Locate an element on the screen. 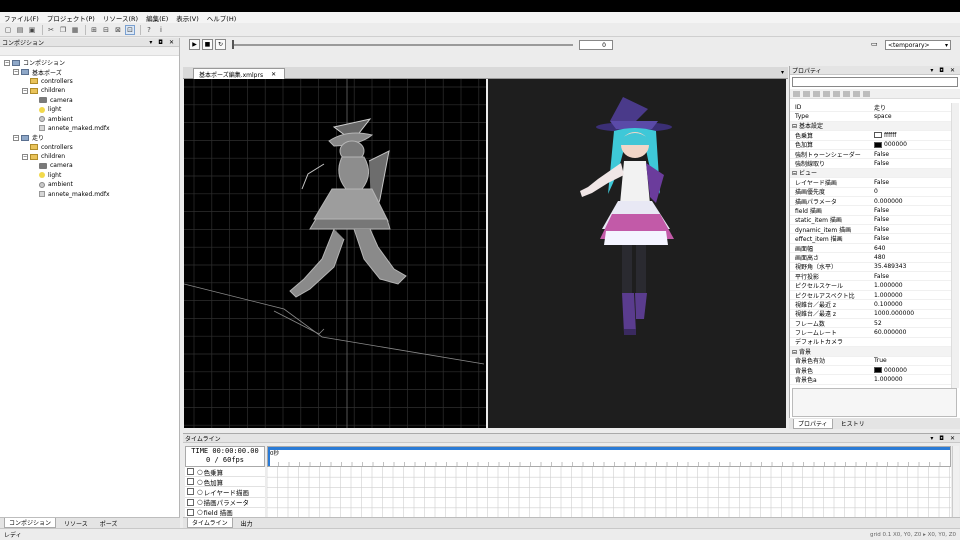  property-value: True is located at coordinates (912, 360).